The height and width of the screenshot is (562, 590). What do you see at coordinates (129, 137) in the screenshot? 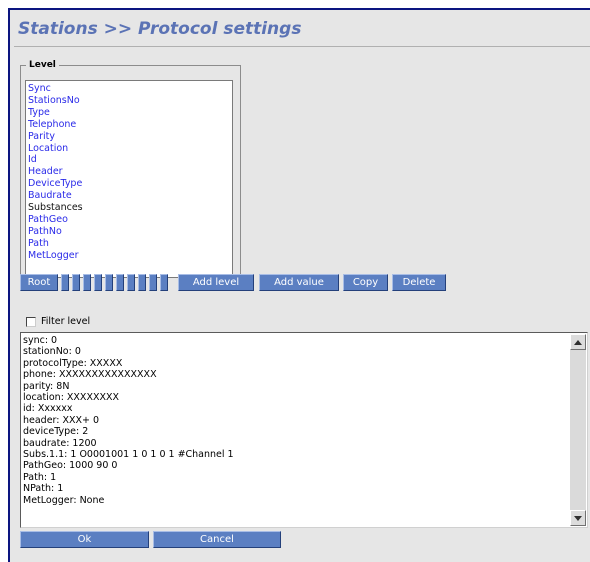
I see `level-item: Parity` at bounding box center [129, 137].